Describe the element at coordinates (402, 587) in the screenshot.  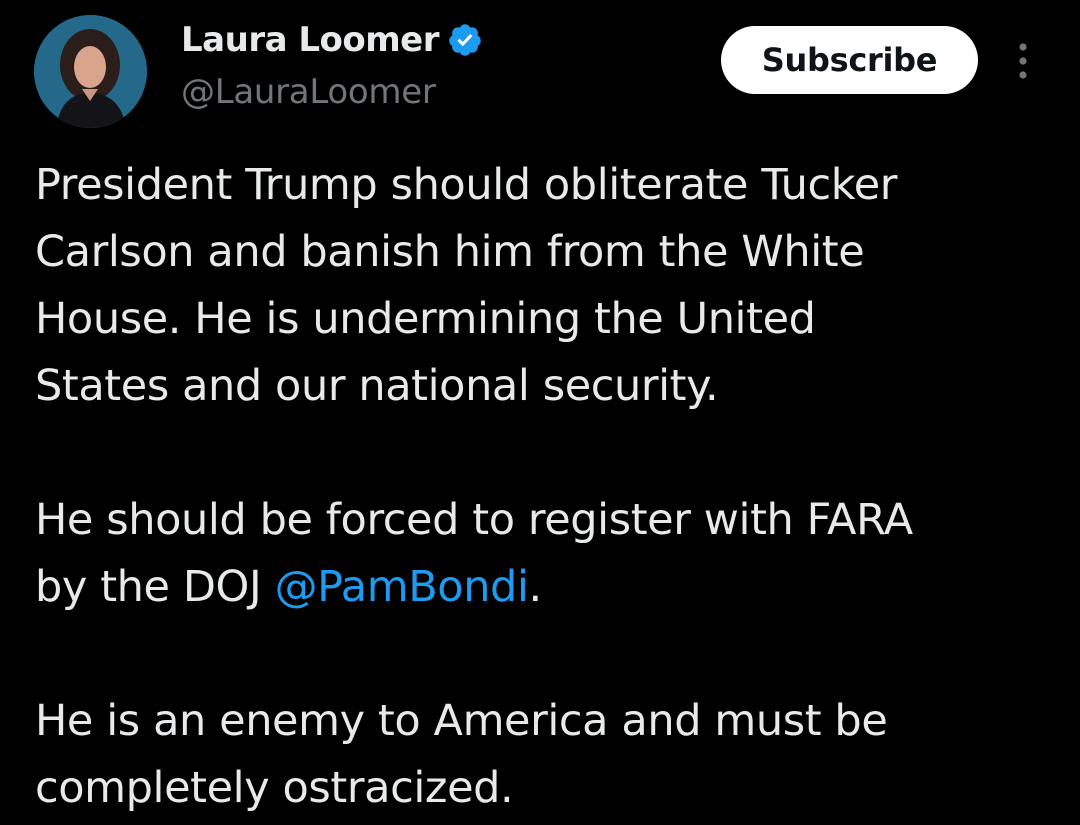
I see `mention-link: @PamBondi` at that location.